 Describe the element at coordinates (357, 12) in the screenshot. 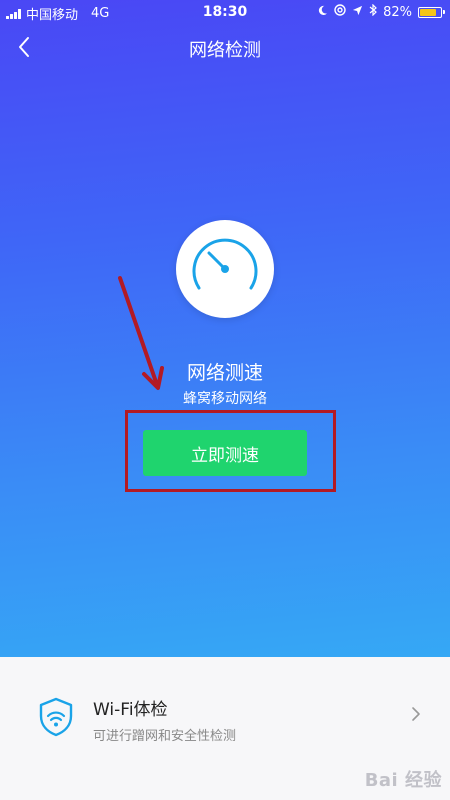

I see `location-icon` at that location.